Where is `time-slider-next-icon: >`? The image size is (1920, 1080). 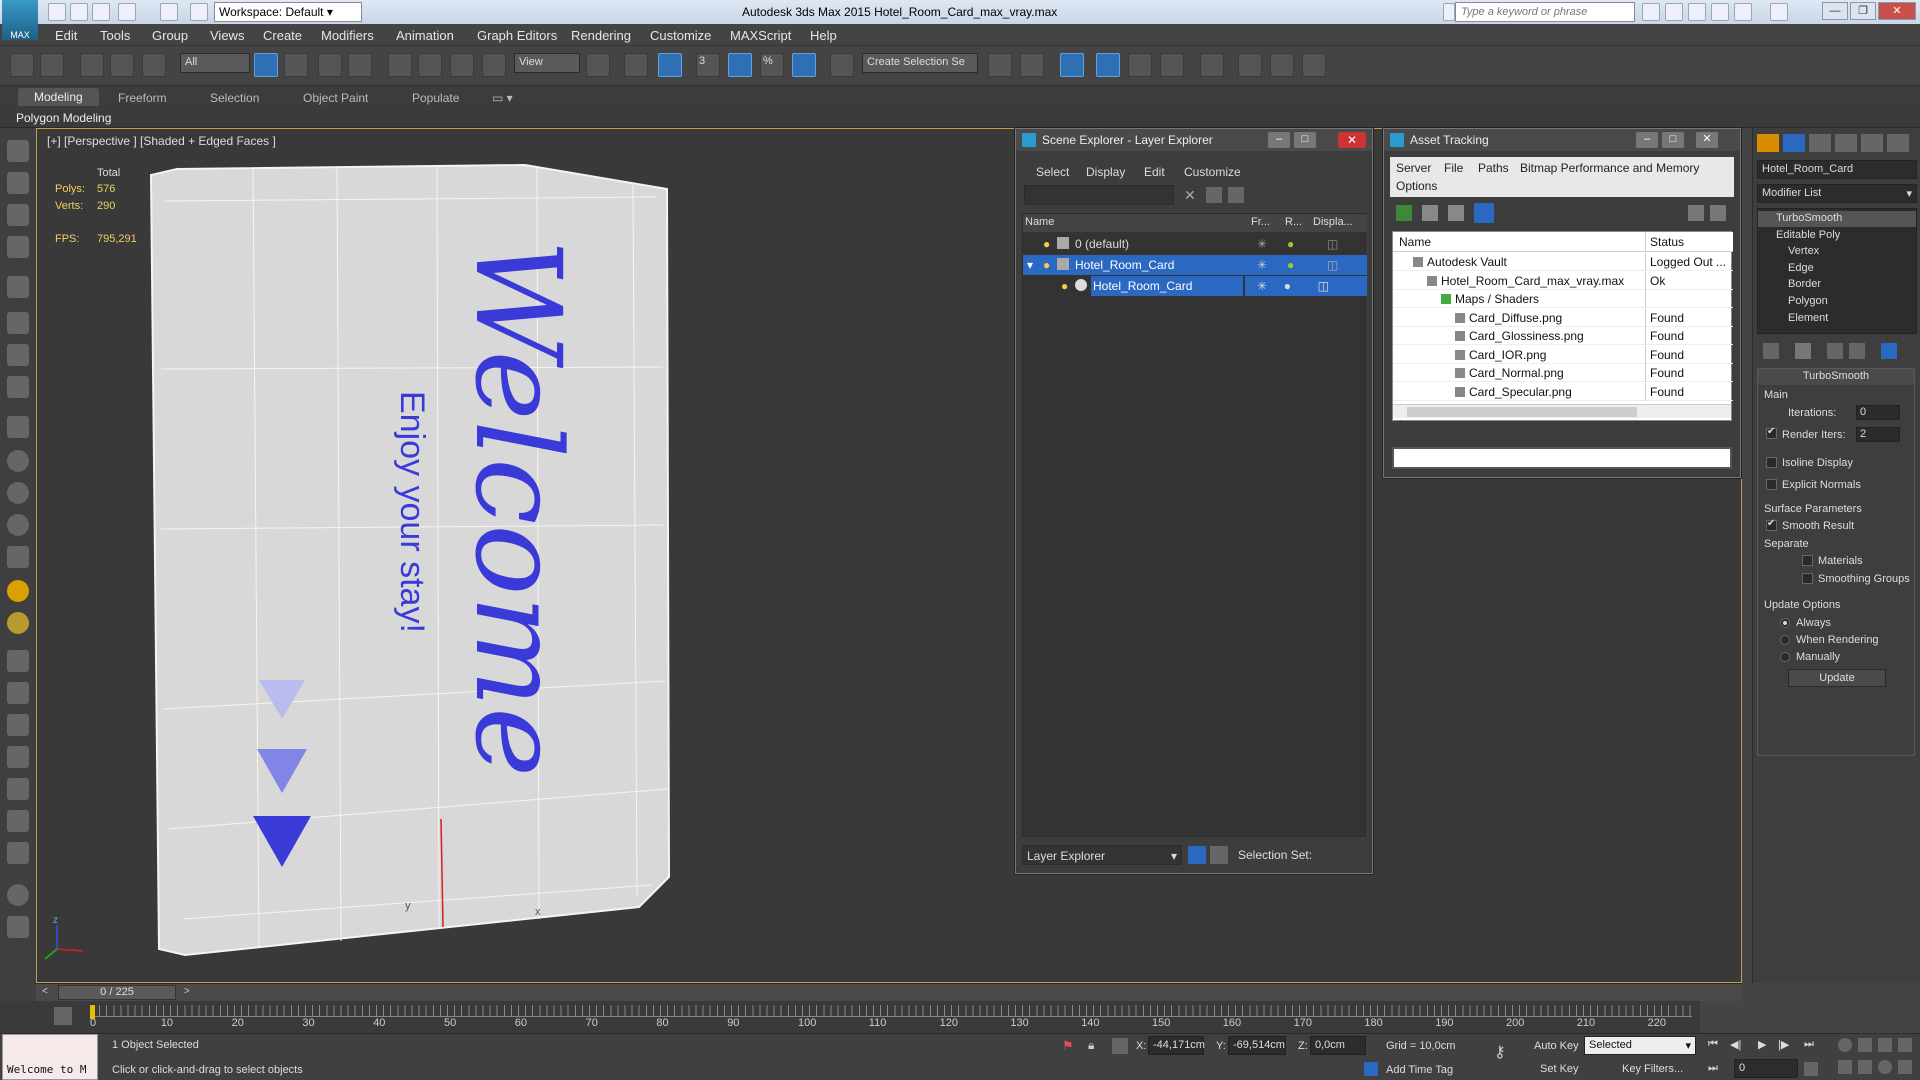 time-slider-next-icon: > is located at coordinates (187, 991).